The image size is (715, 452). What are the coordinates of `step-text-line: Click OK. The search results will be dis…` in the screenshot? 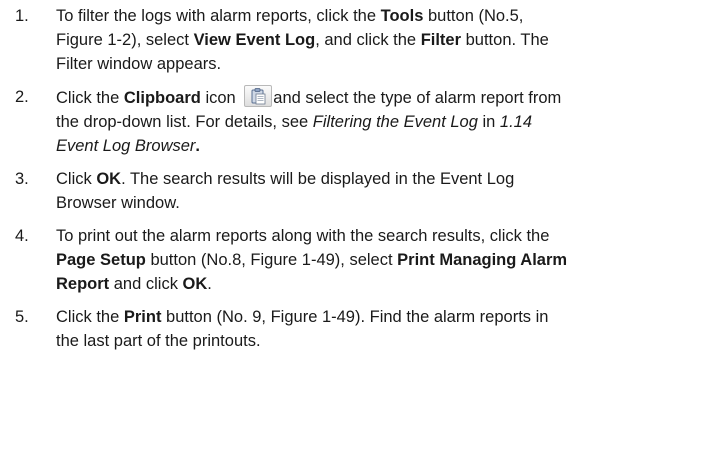 It's located at (285, 179).